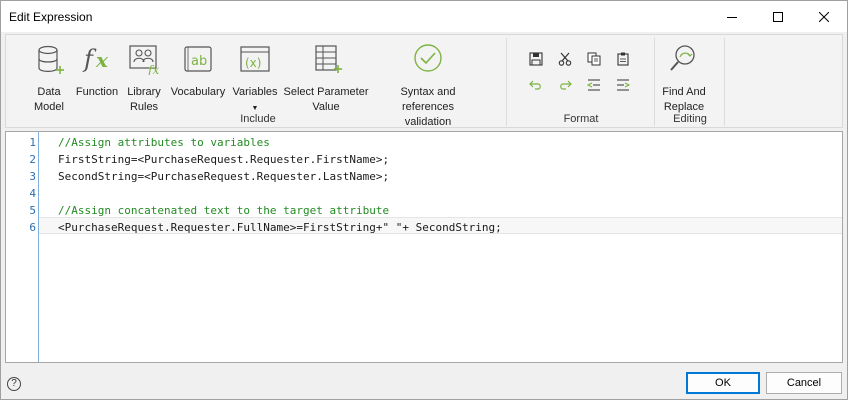 The image size is (848, 400). What do you see at coordinates (144, 76) in the screenshot?
I see `library-rules-button: fx Library Rules` at bounding box center [144, 76].